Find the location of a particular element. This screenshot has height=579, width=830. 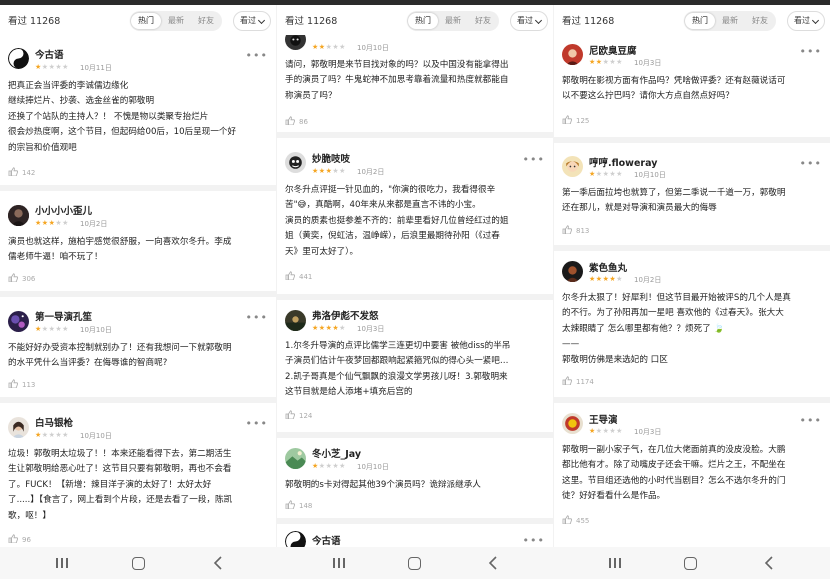

cartoon-face-avatar is located at coordinates (295, 162).